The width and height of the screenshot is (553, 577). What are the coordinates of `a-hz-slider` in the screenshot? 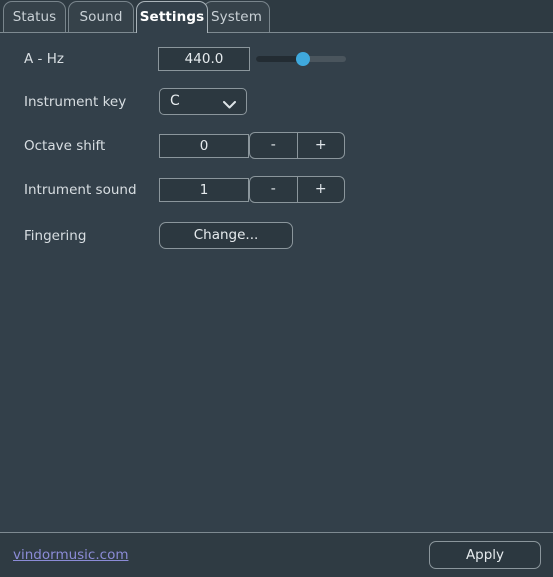 It's located at (301, 59).